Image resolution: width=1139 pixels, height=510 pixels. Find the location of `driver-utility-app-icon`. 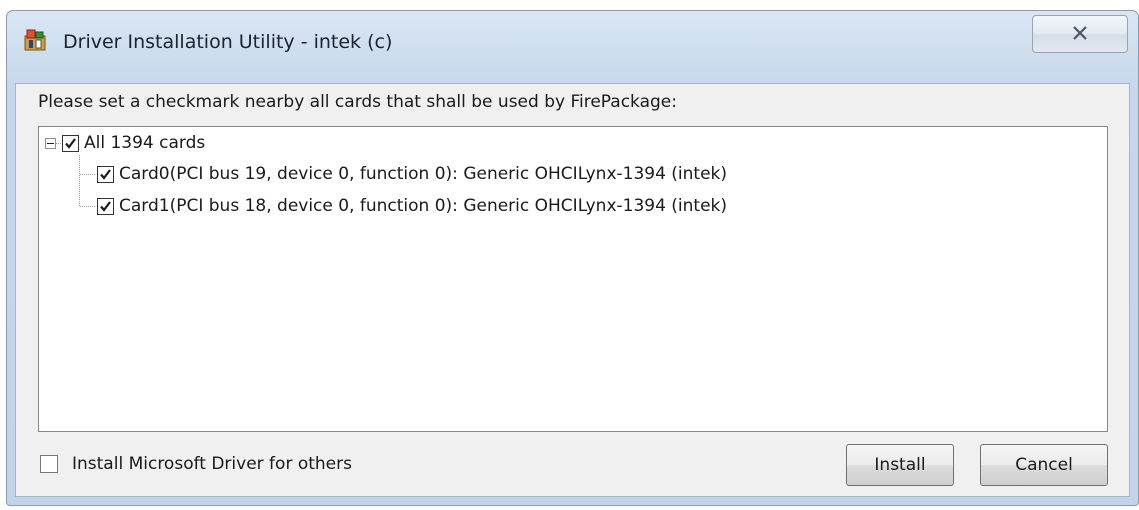

driver-utility-app-icon is located at coordinates (35, 40).